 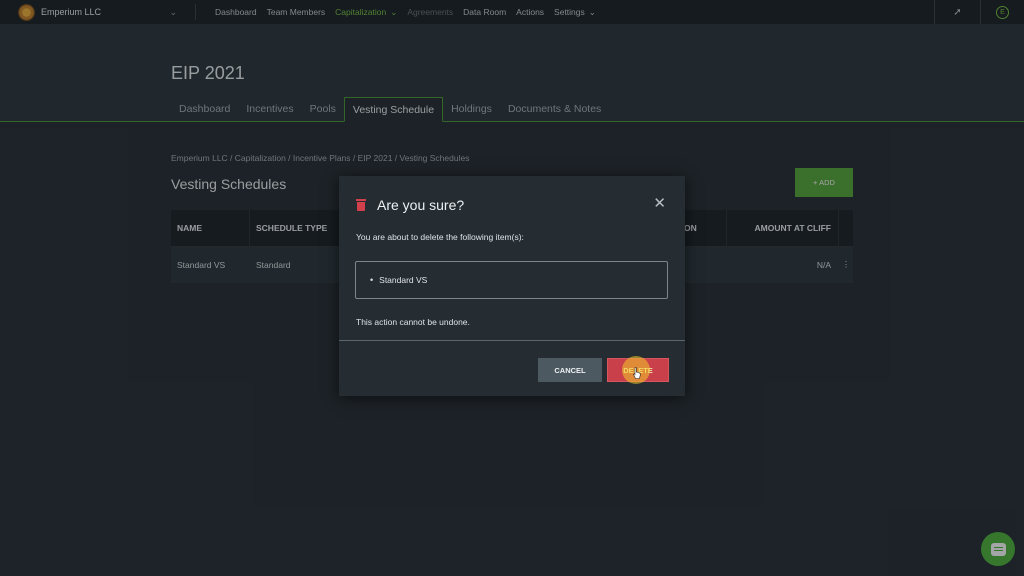 I want to click on cancel-button: CANCEL, so click(x=570, y=370).